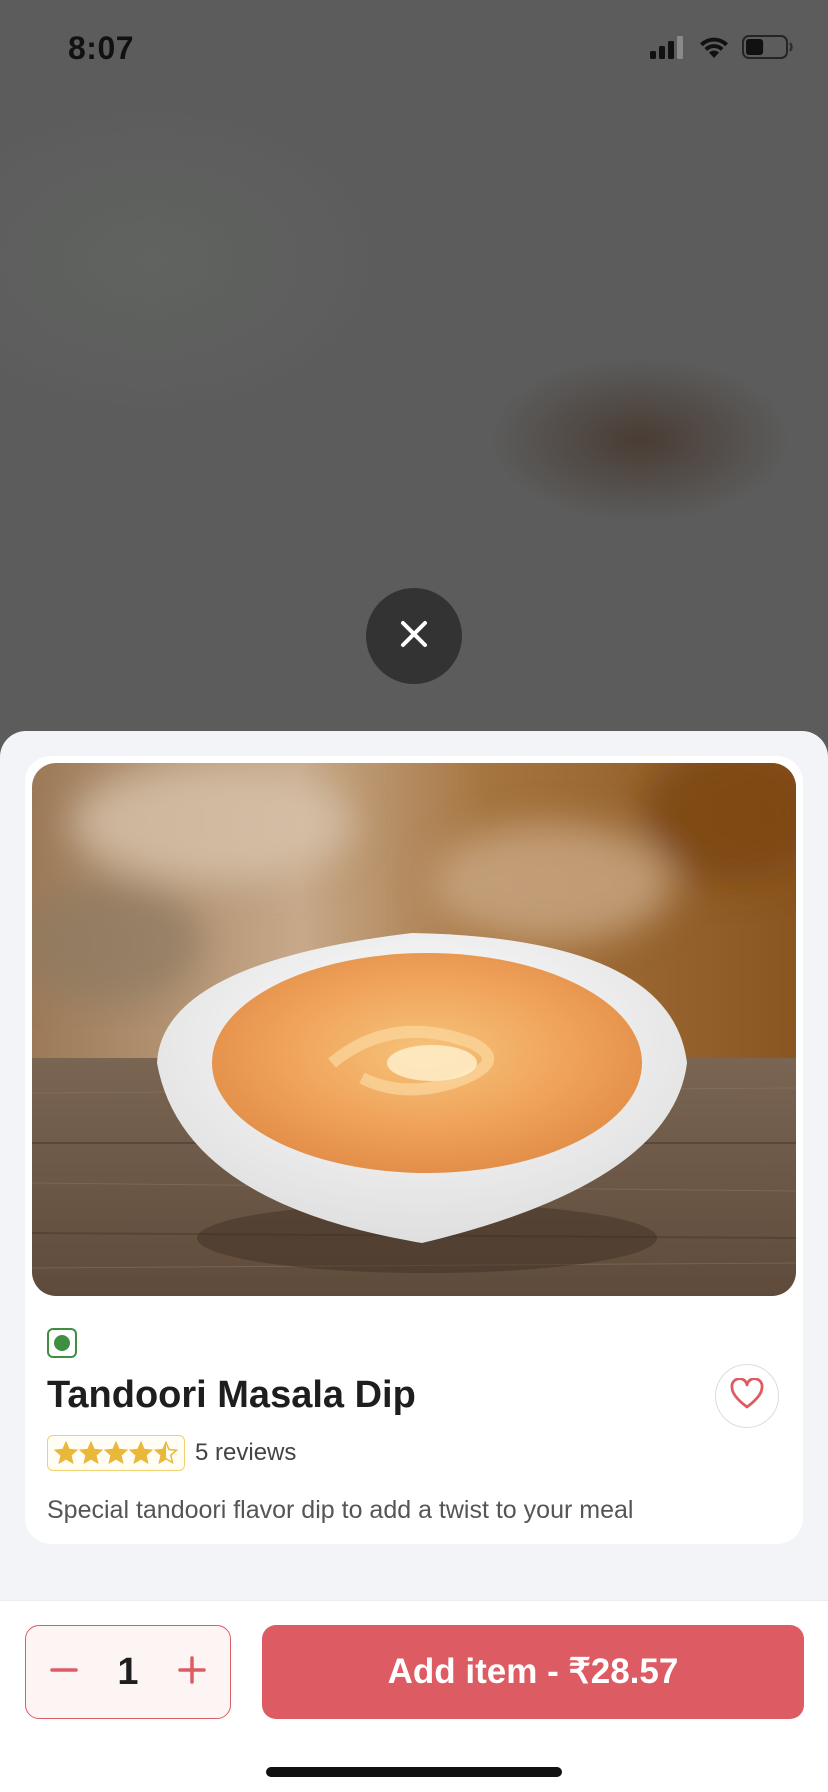 The width and height of the screenshot is (828, 1792). I want to click on wifi-icon, so click(714, 49).